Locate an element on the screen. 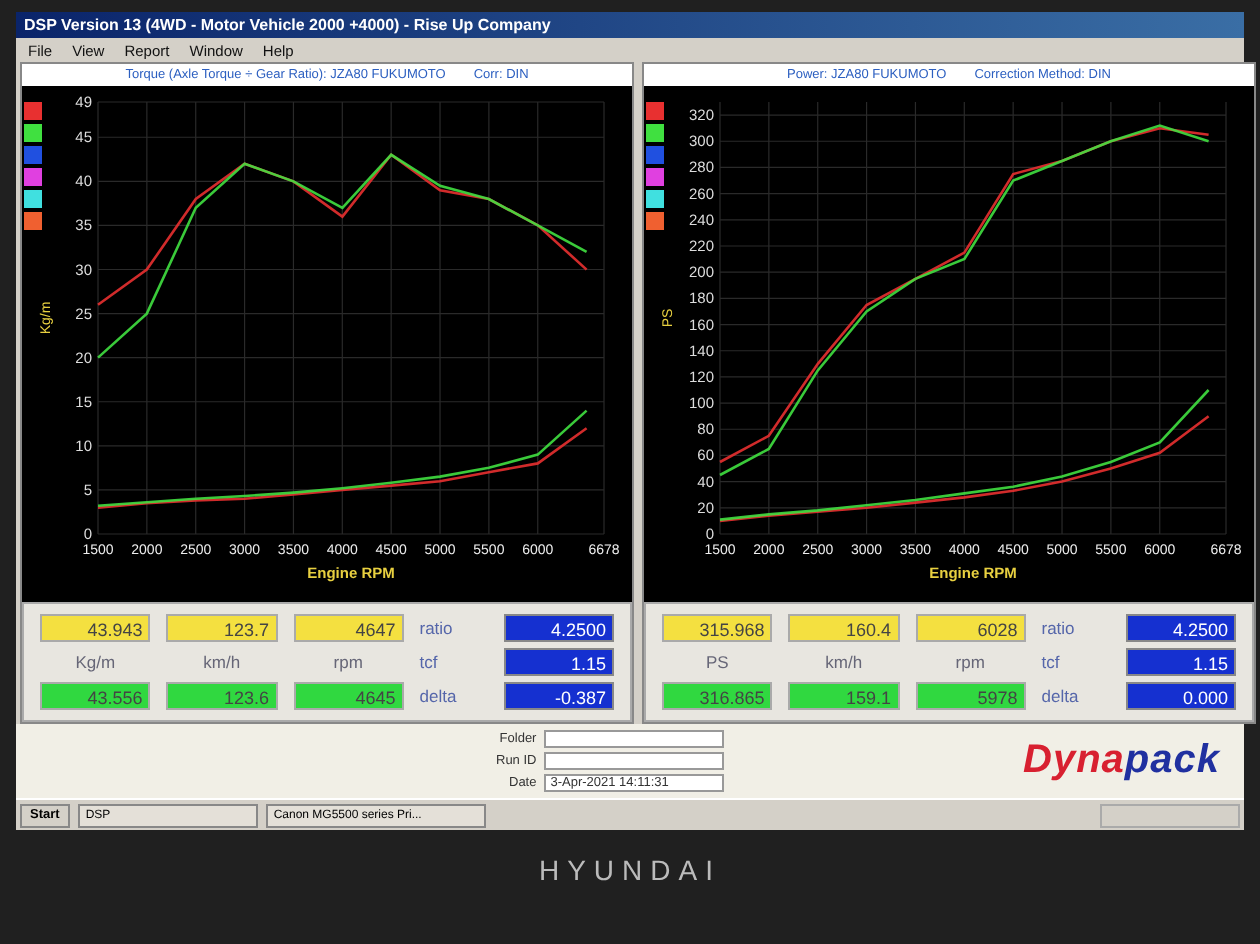 The height and width of the screenshot is (944, 1260). reading-value: 43.943 is located at coordinates (95, 628).